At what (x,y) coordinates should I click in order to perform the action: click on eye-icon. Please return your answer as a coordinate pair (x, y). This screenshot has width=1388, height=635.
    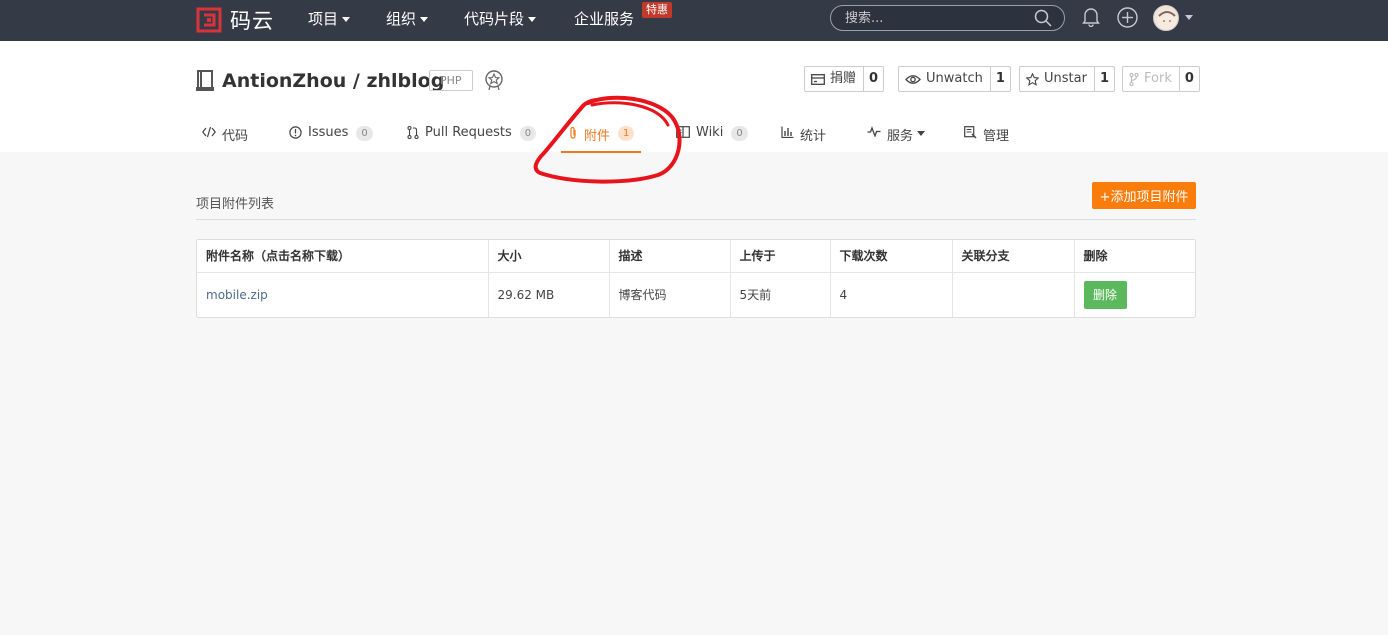
    Looking at the image, I should click on (913, 79).